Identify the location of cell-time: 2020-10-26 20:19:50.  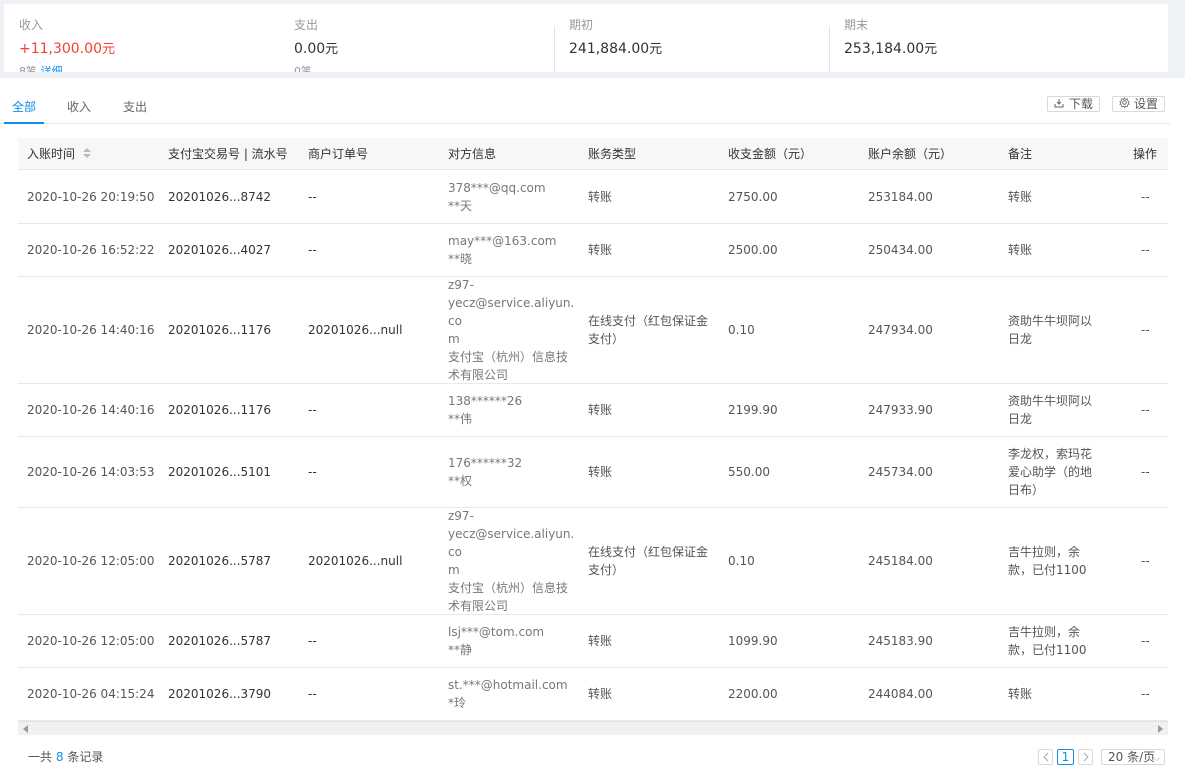
(91, 196).